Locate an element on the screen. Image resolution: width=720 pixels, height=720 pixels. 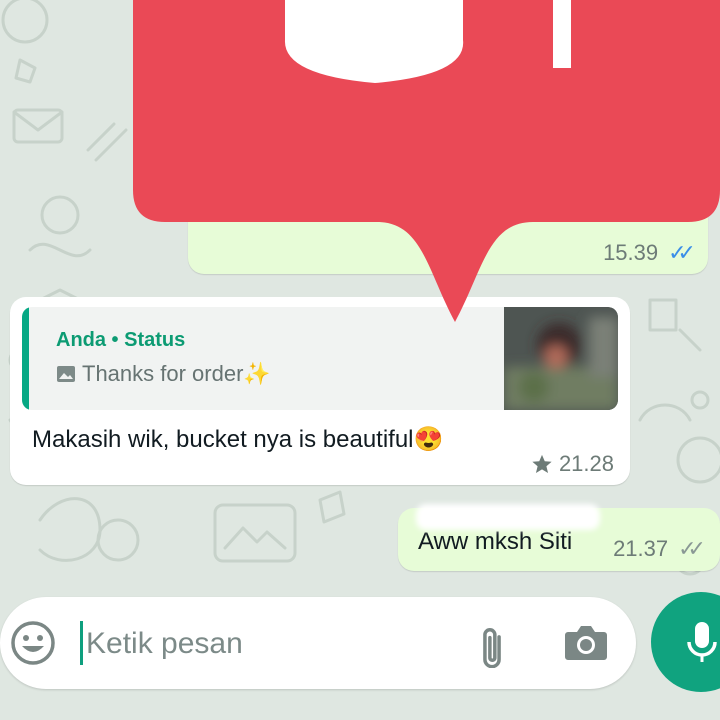
paperclip-icon is located at coordinates (492, 644).